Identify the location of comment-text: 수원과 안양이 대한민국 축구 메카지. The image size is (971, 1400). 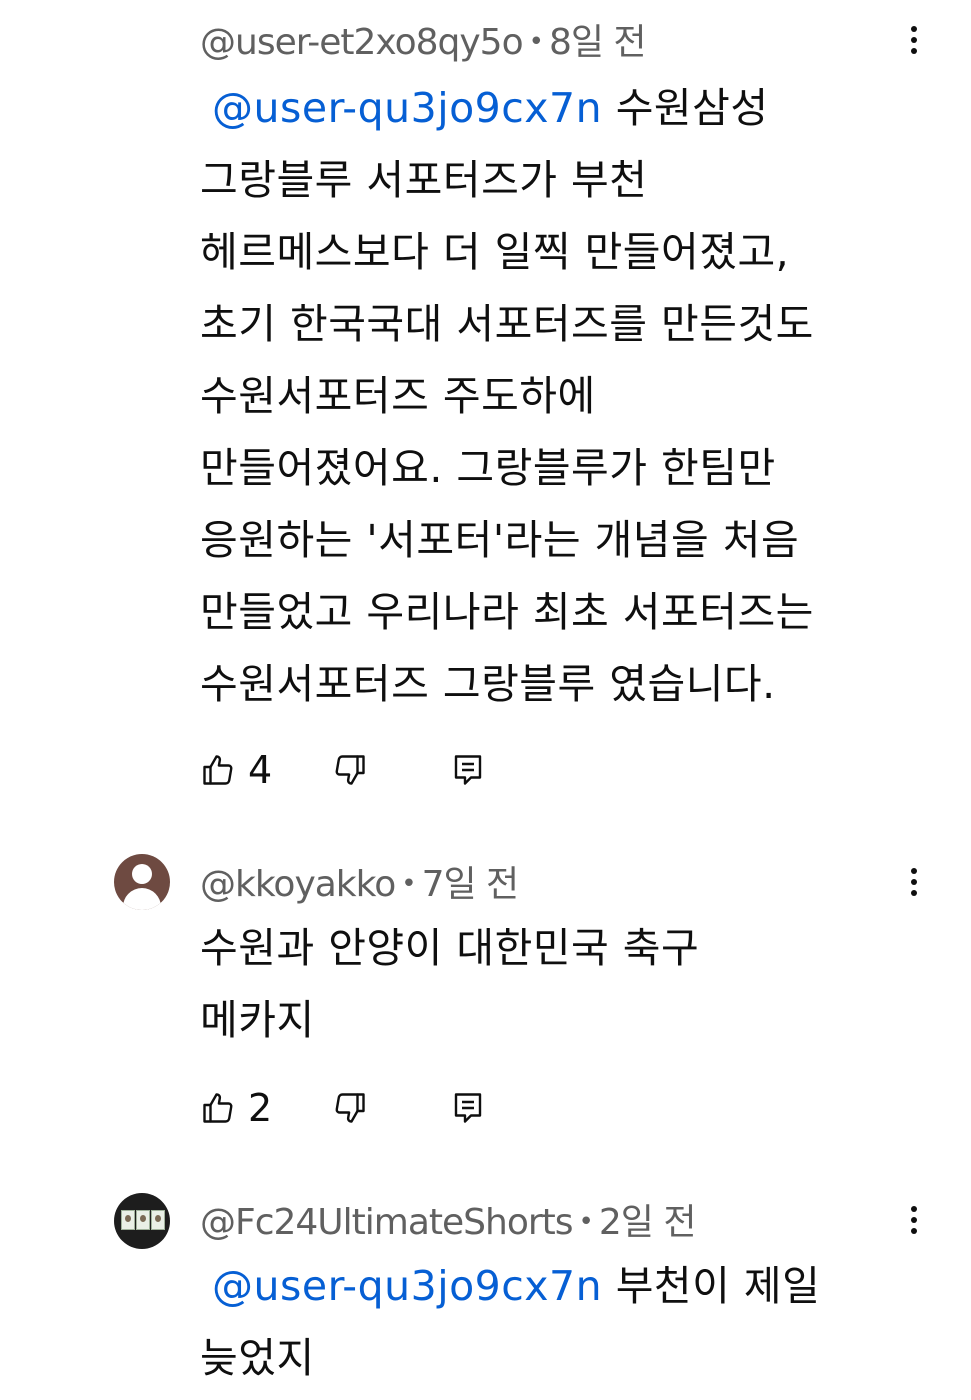
(560, 984).